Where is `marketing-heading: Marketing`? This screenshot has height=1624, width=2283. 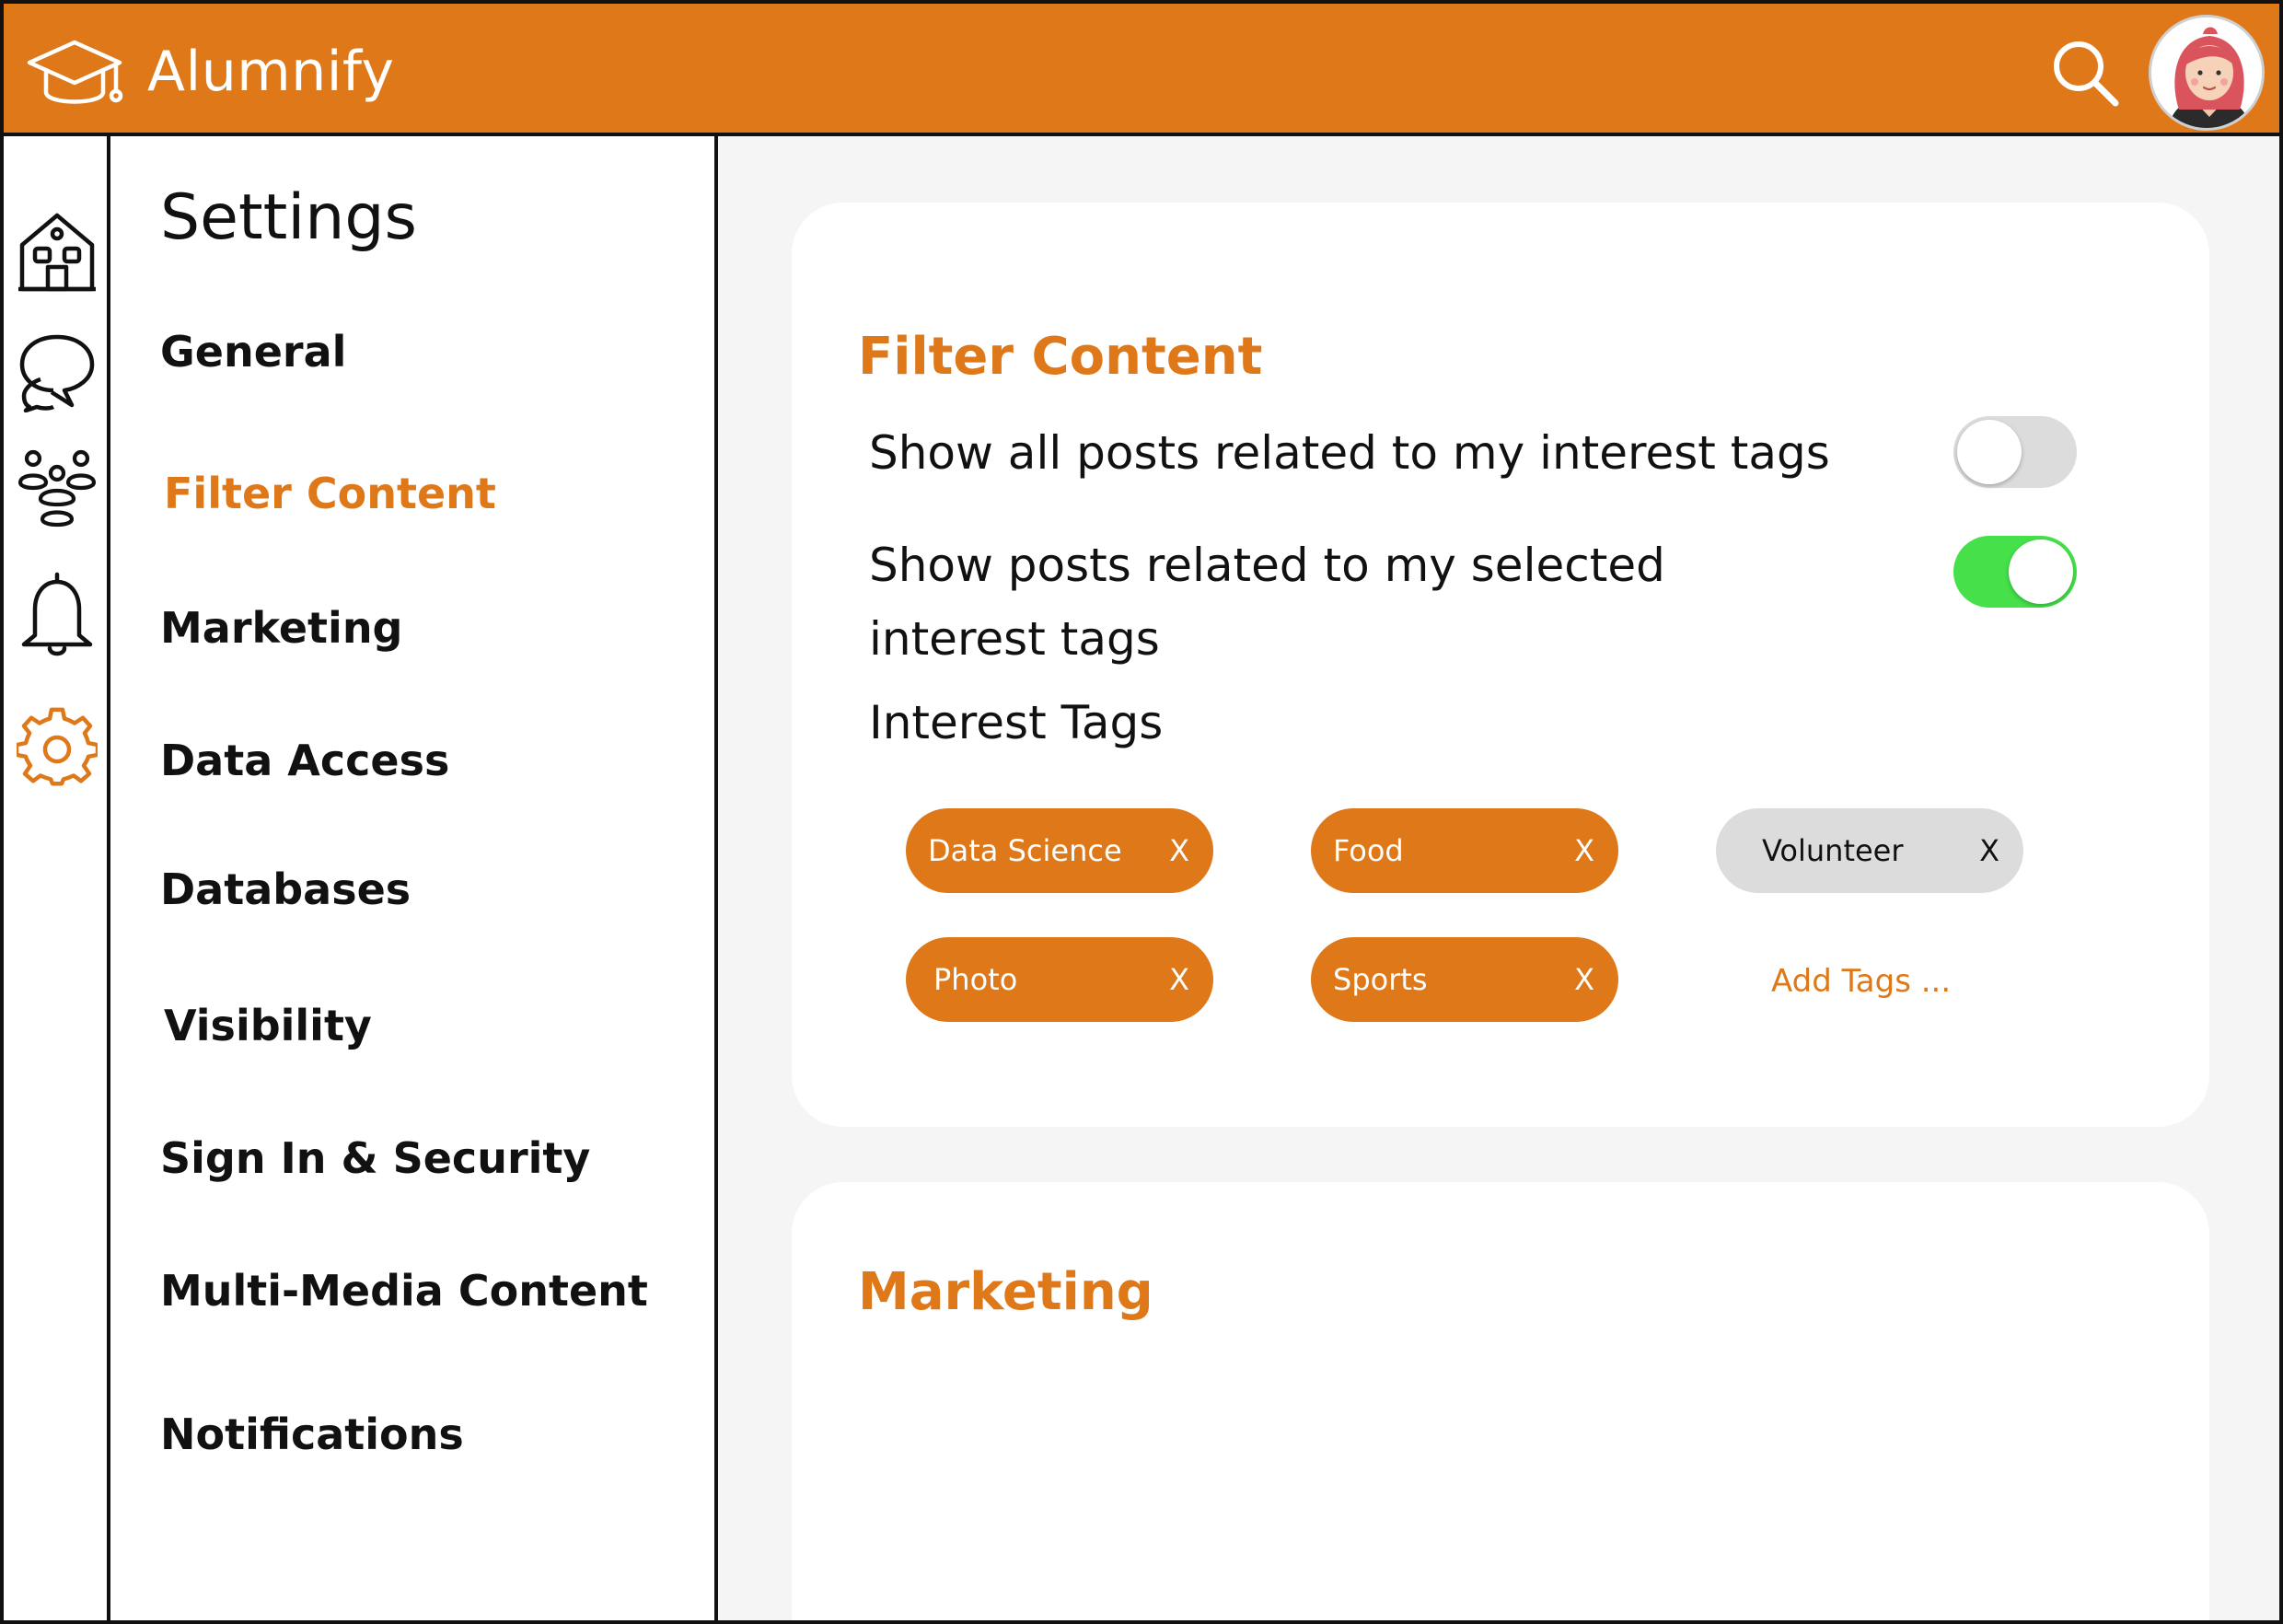
marketing-heading: Marketing is located at coordinates (1005, 1292).